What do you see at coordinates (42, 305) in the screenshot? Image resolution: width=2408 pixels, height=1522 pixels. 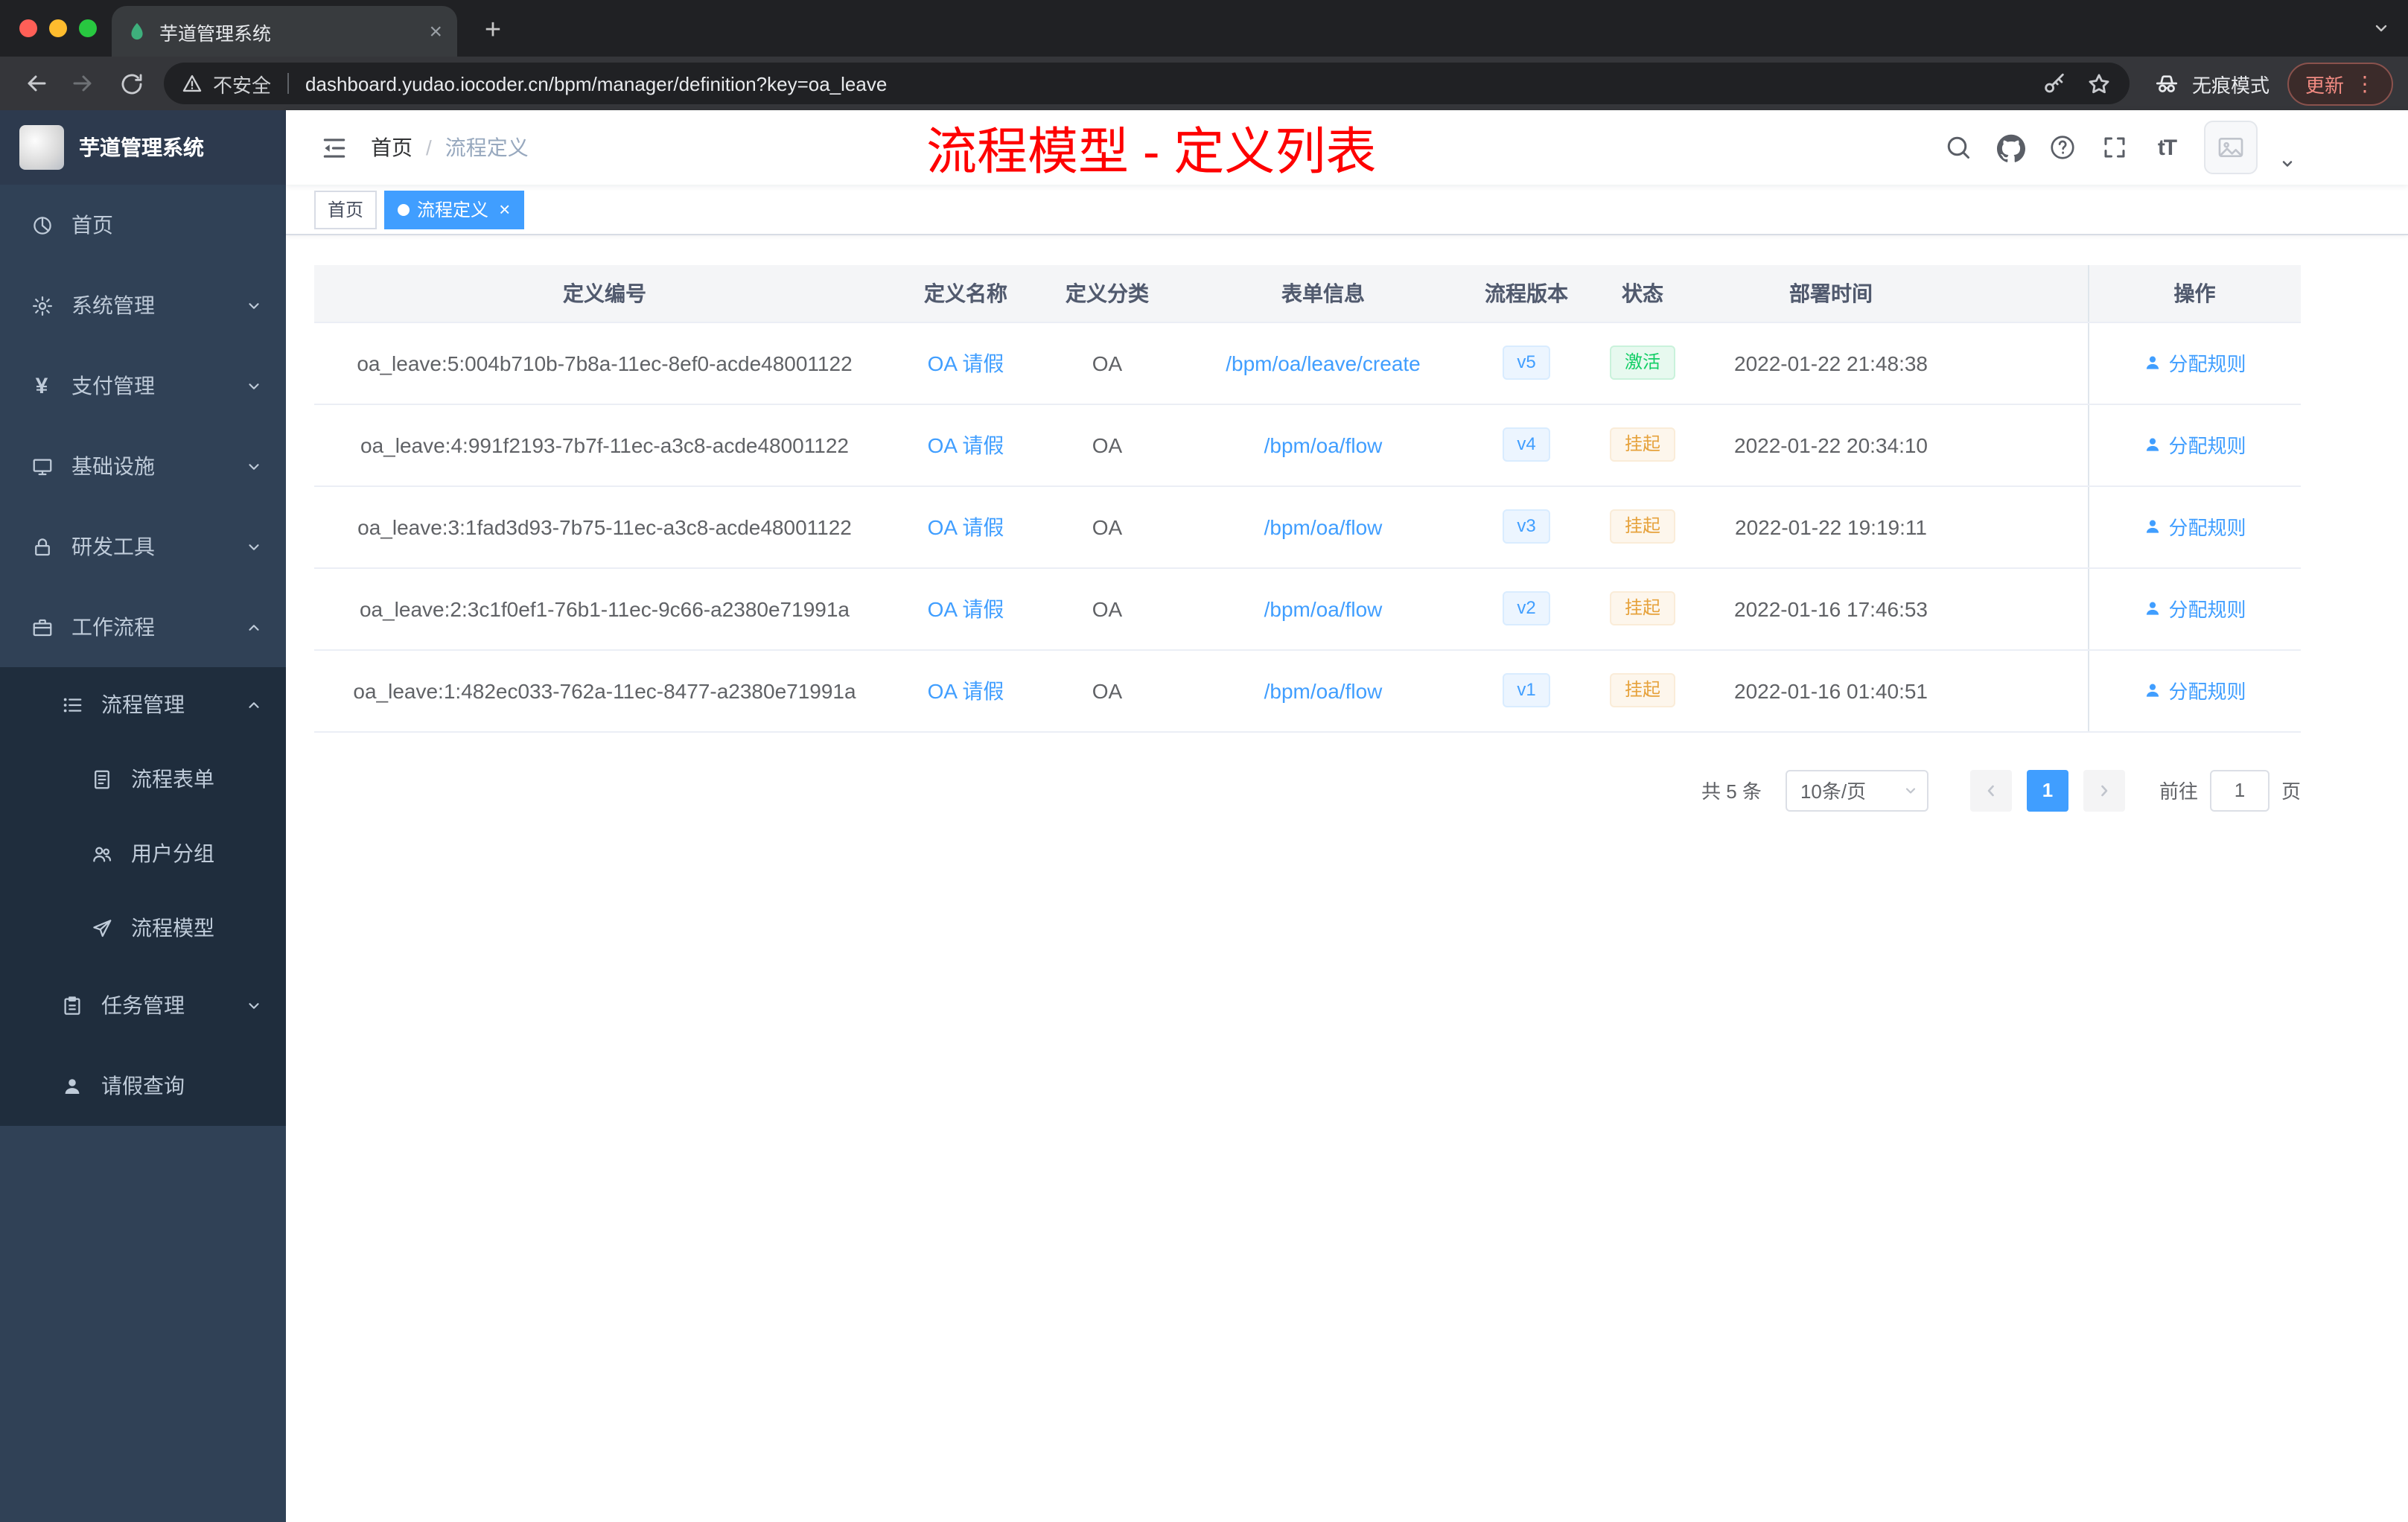 I see `gear-icon` at bounding box center [42, 305].